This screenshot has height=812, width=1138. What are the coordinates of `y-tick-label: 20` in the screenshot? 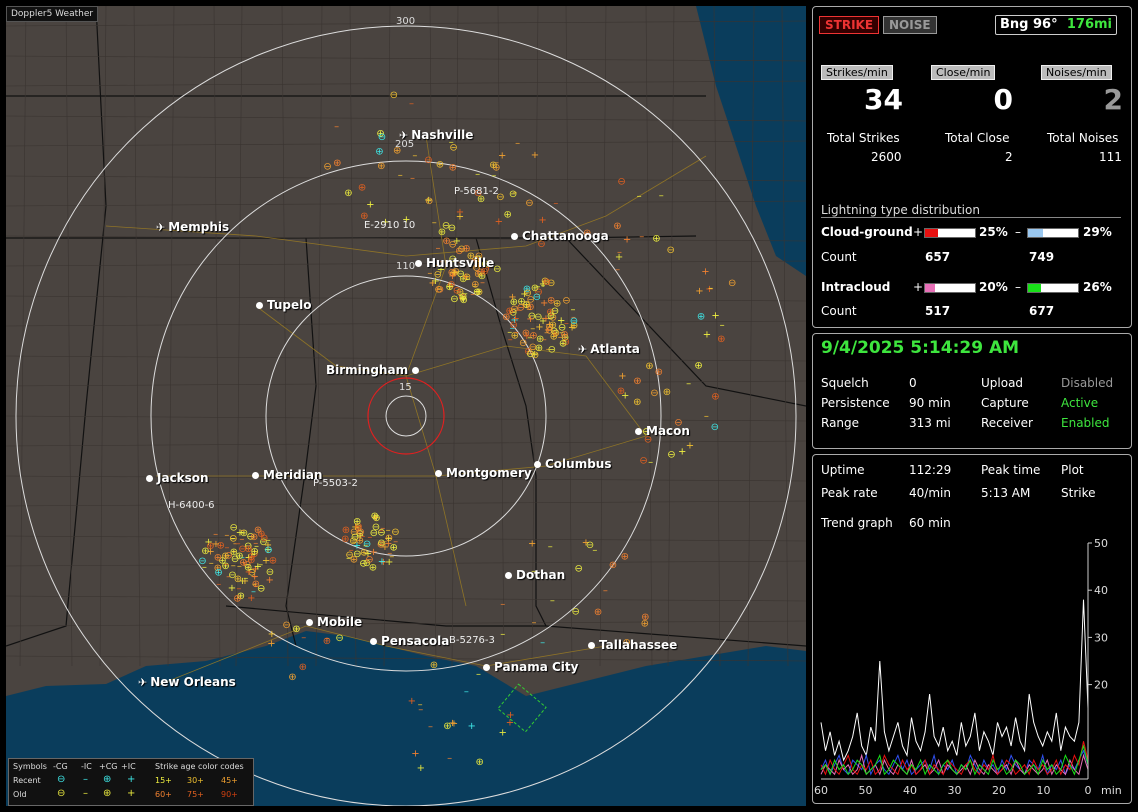 It's located at (1101, 685).